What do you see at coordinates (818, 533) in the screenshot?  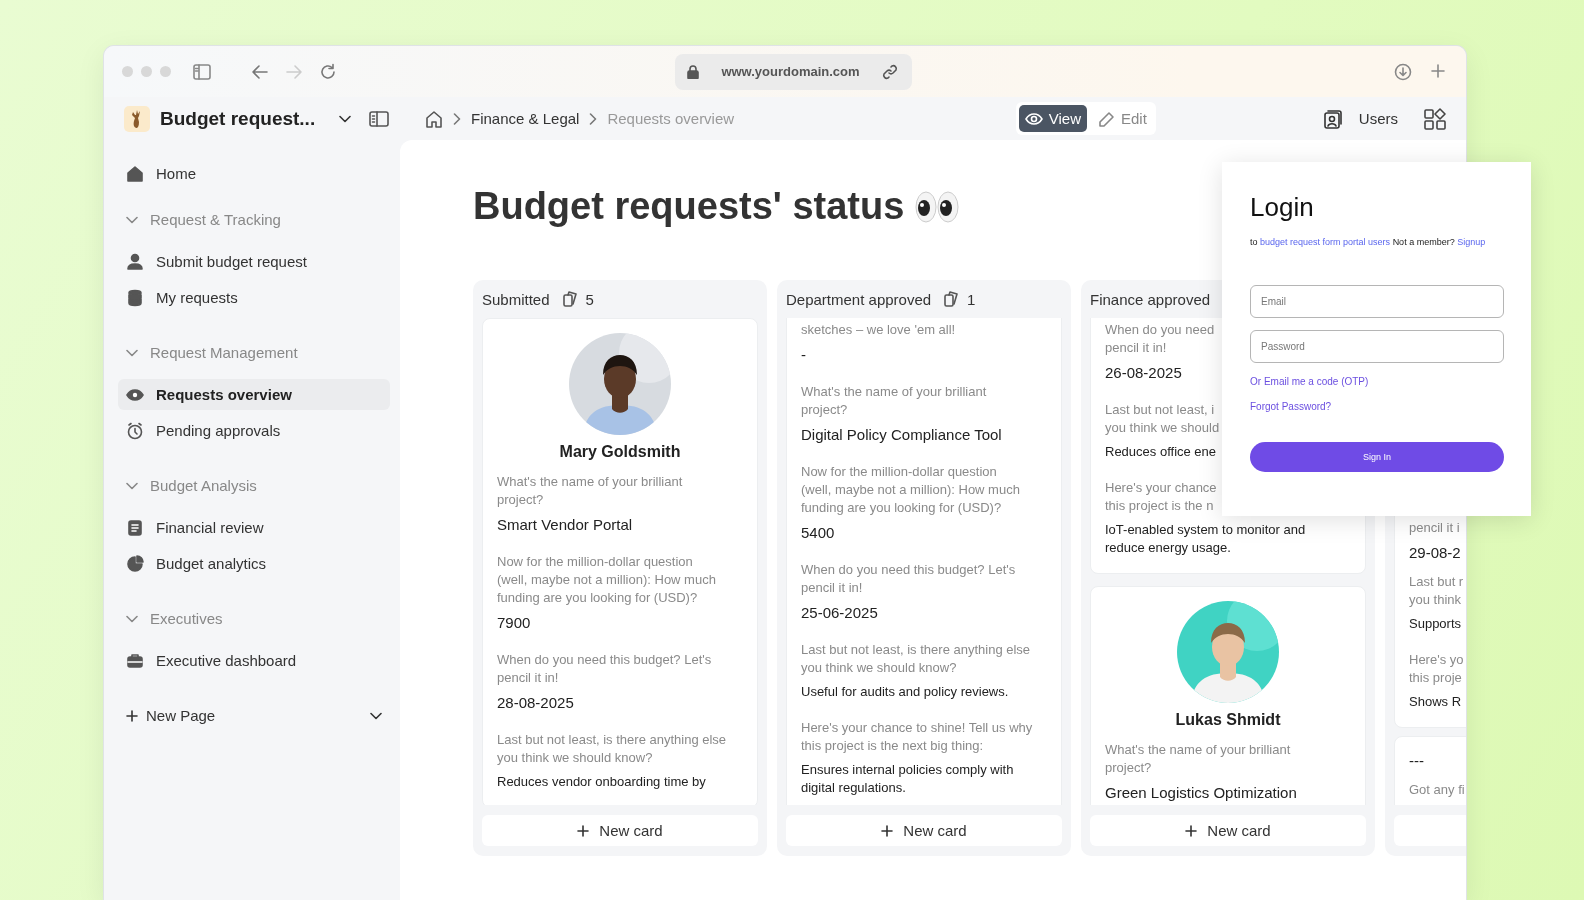 I see `answer-value: 5400` at bounding box center [818, 533].